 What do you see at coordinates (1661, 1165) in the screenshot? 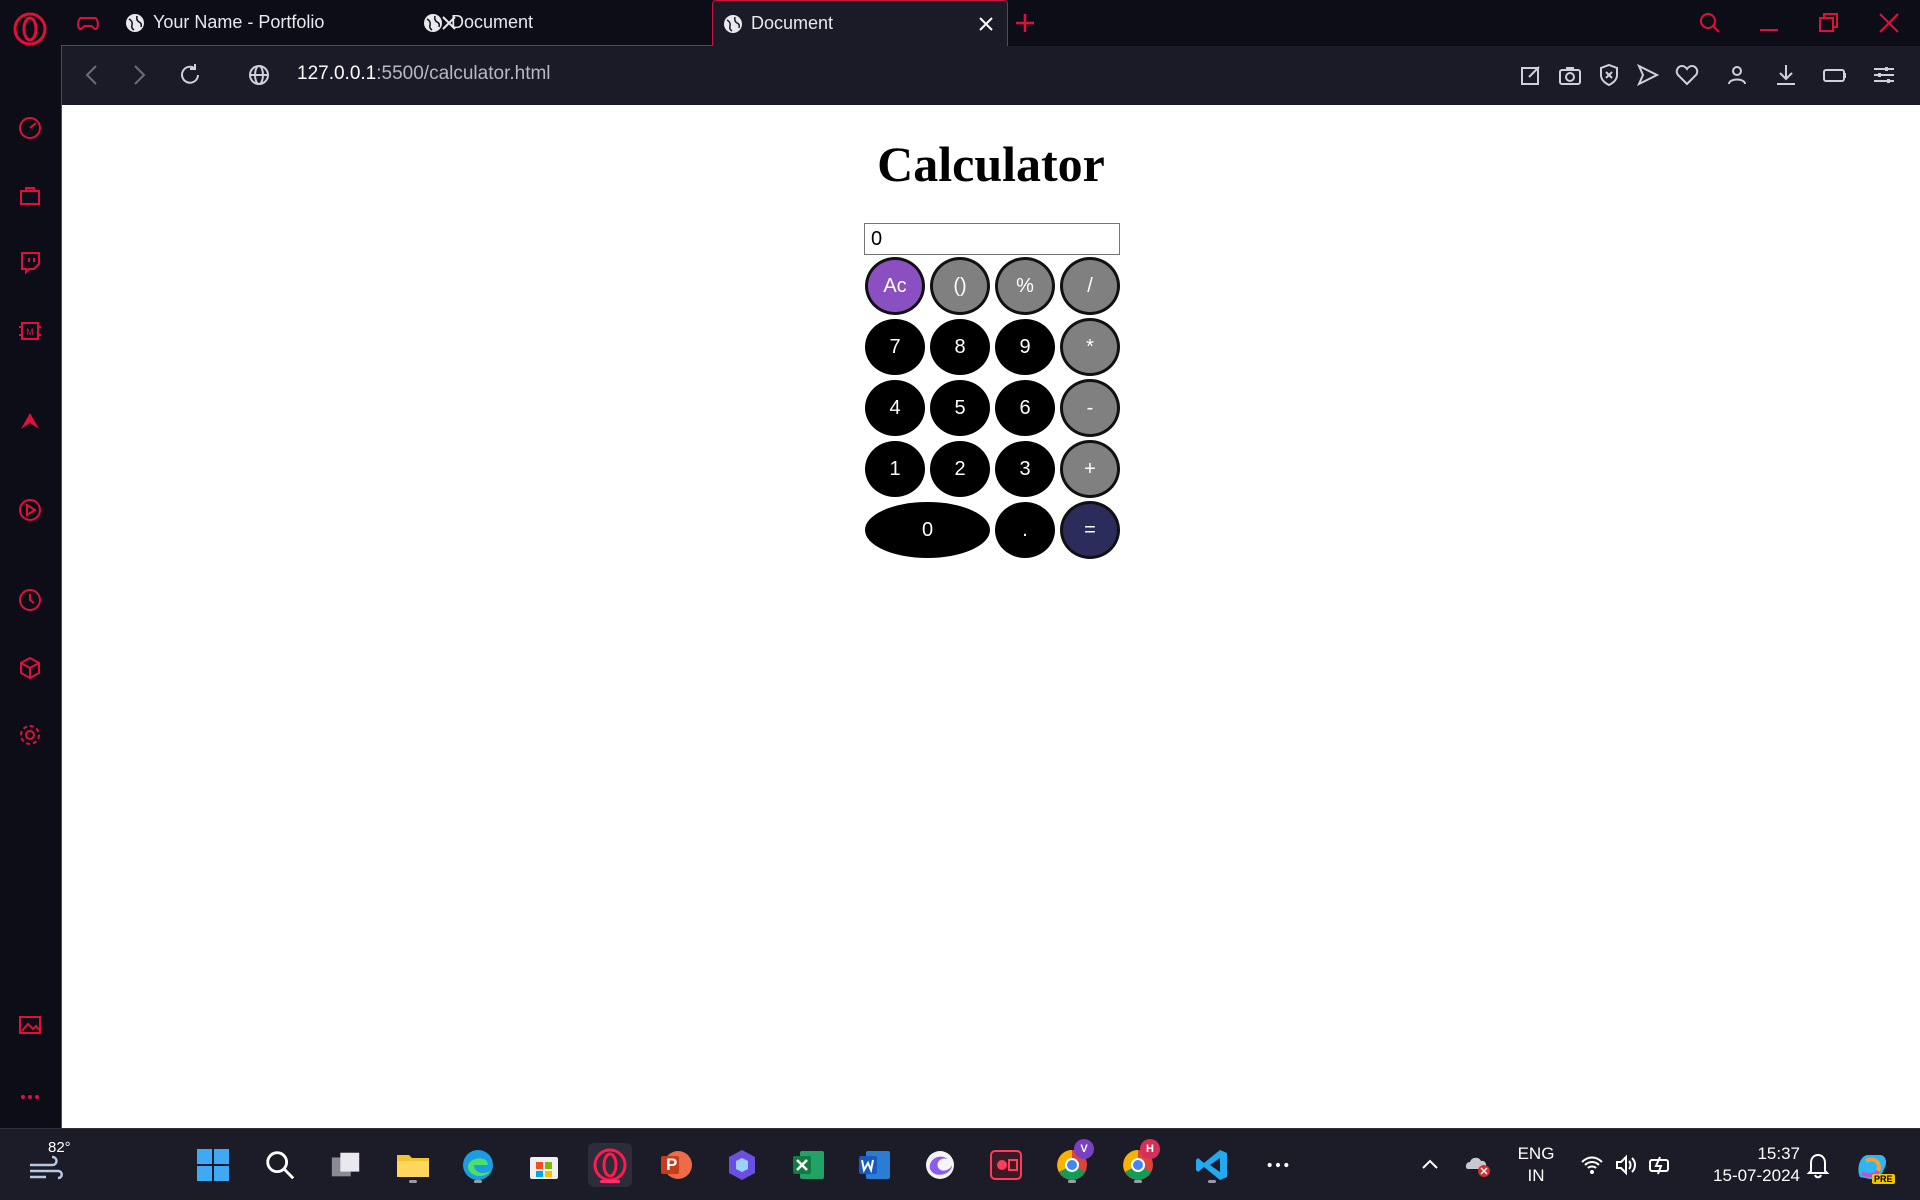
I see `battery-charging-icon` at bounding box center [1661, 1165].